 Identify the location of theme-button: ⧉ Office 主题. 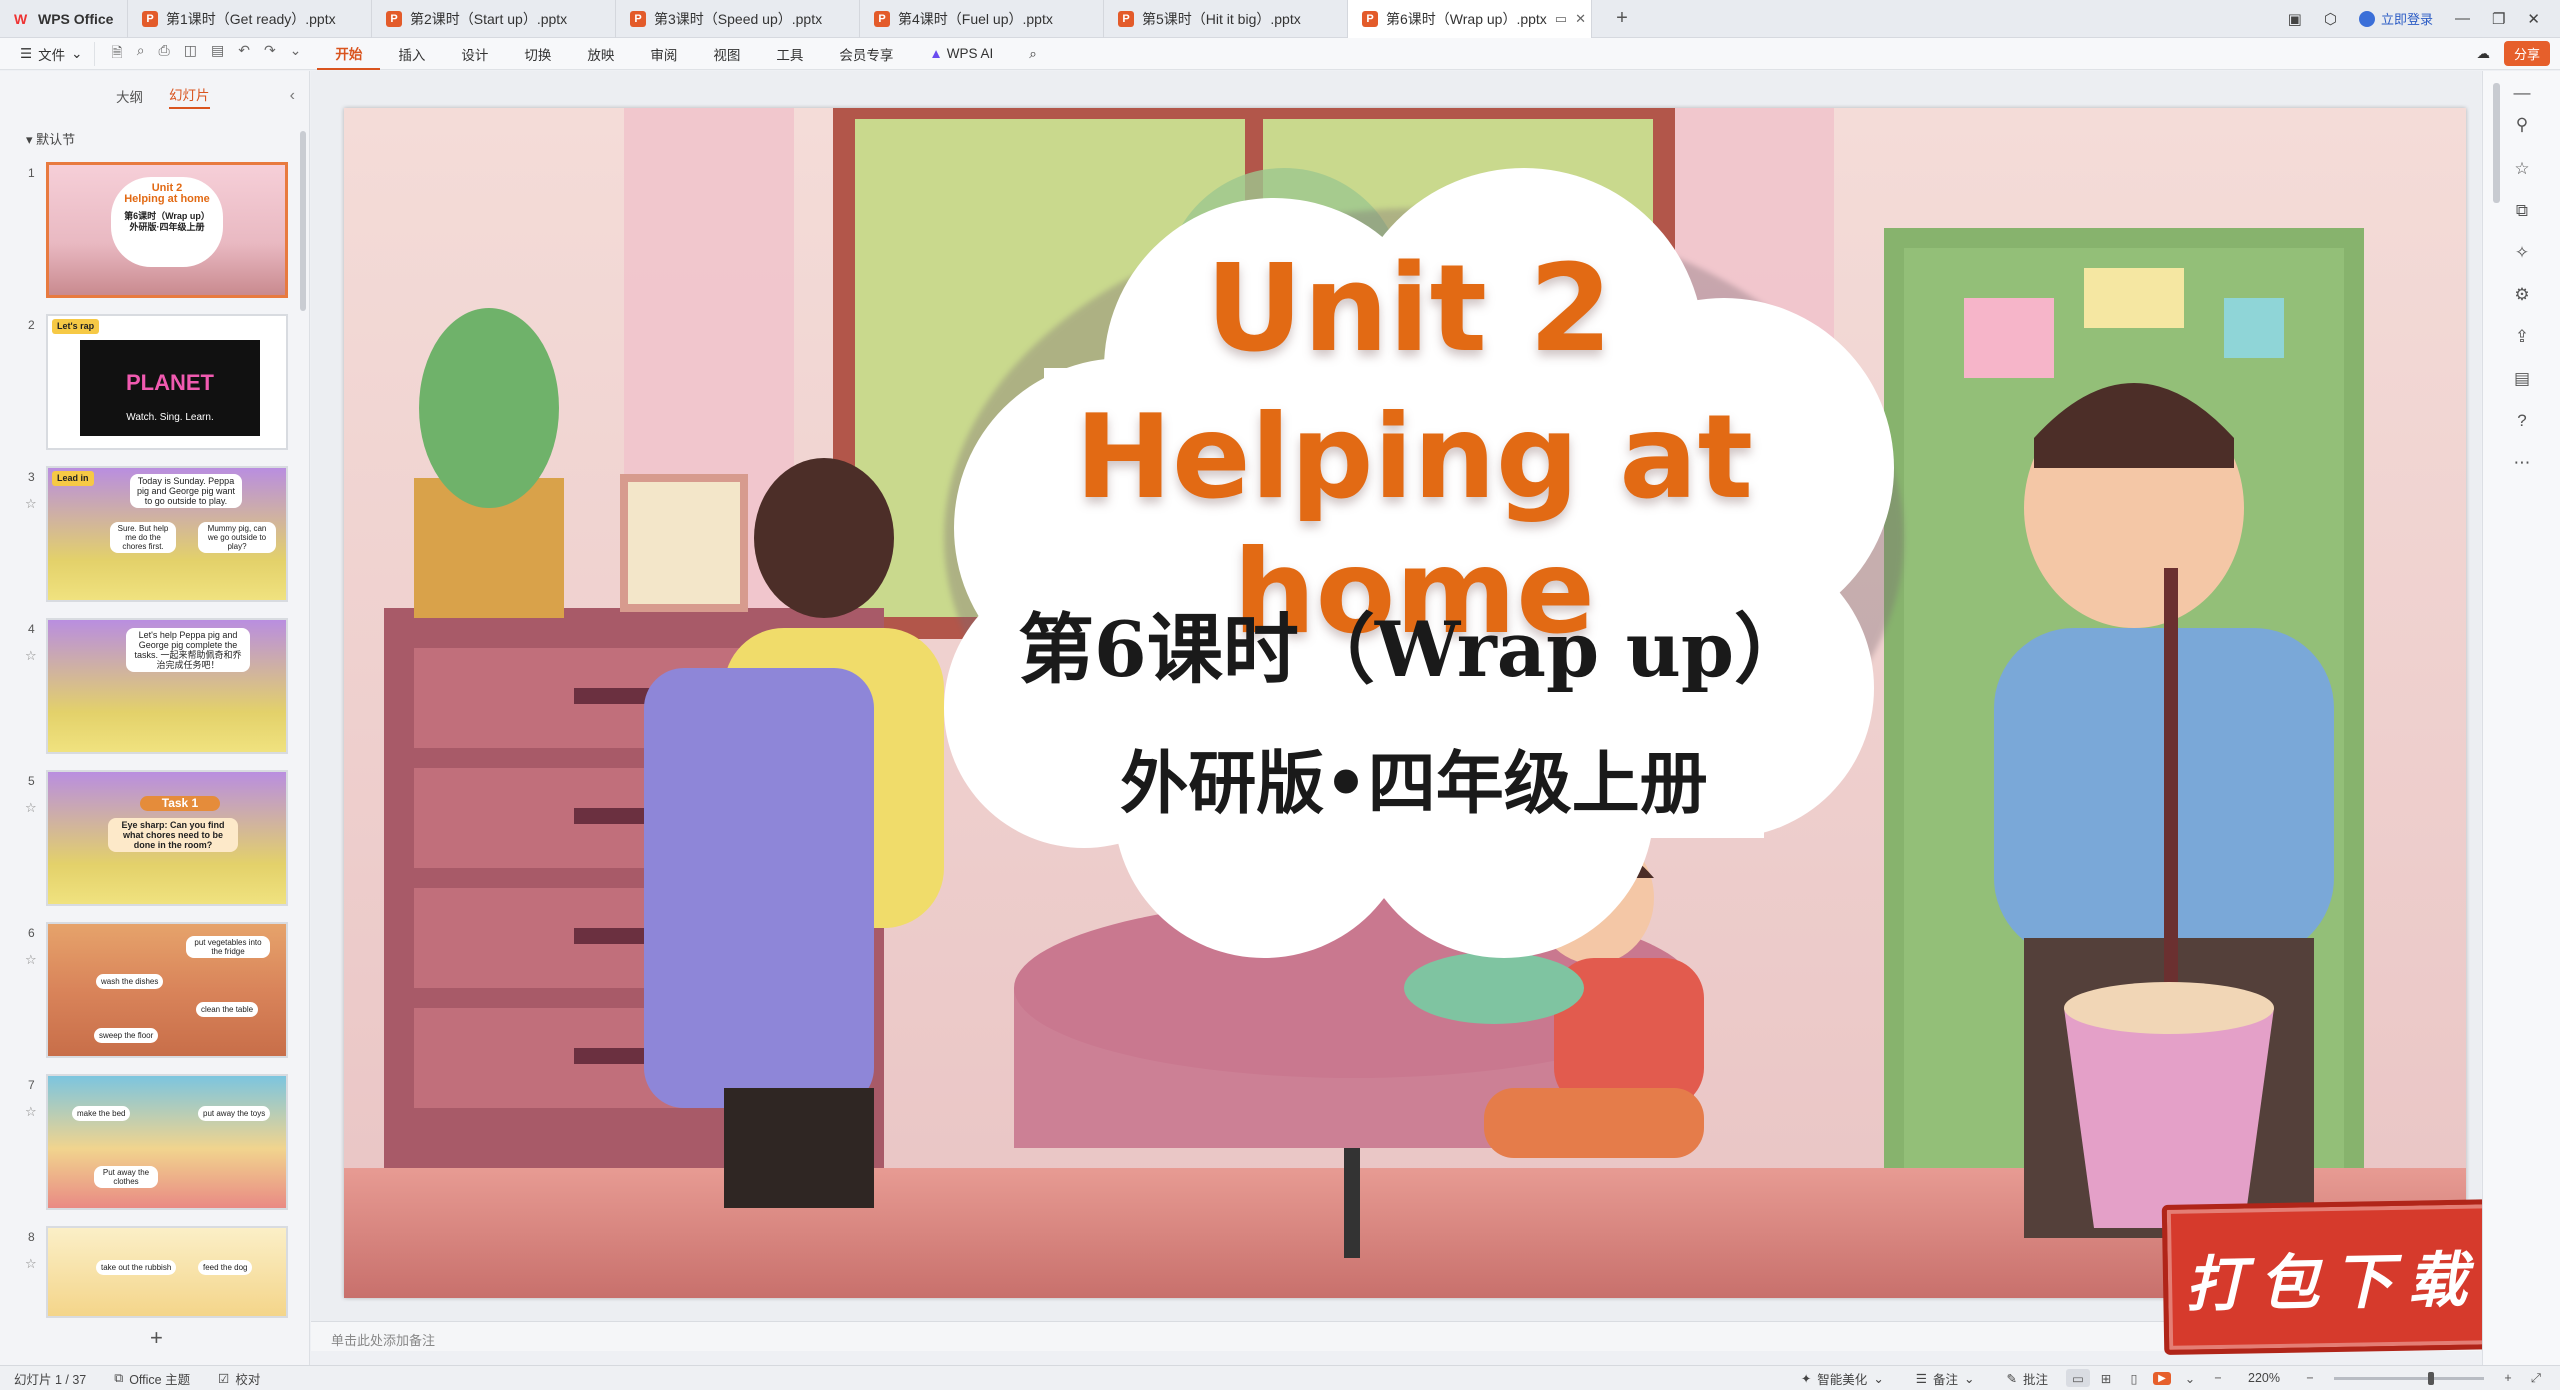
(152, 1378).